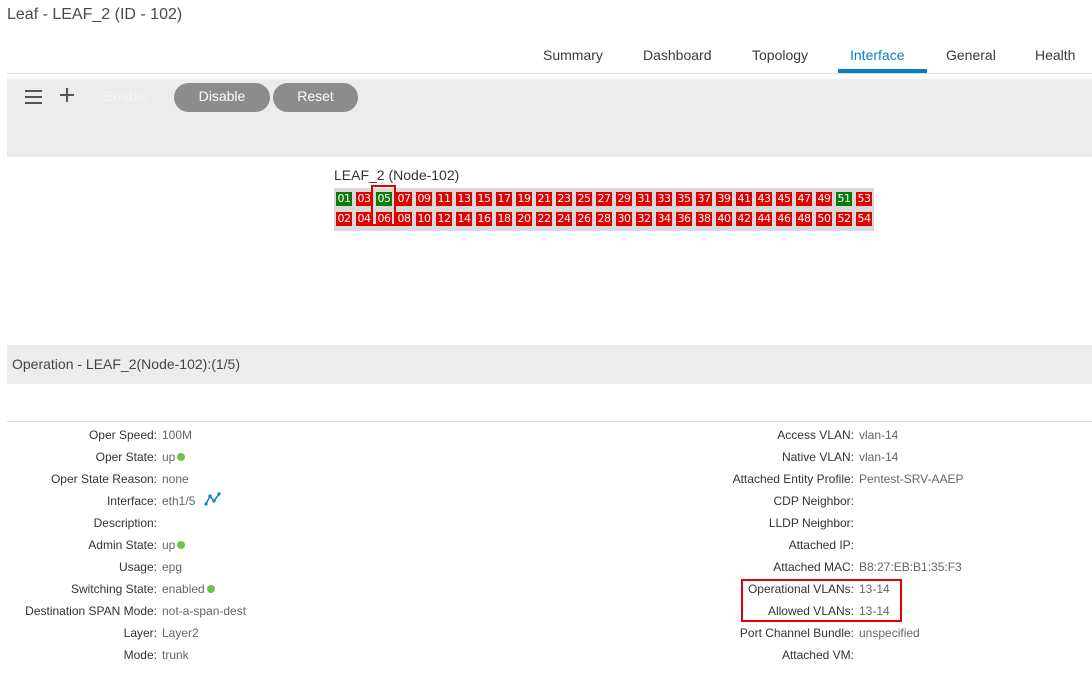  What do you see at coordinates (179, 501) in the screenshot?
I see `property-value-text: eth1/5` at bounding box center [179, 501].